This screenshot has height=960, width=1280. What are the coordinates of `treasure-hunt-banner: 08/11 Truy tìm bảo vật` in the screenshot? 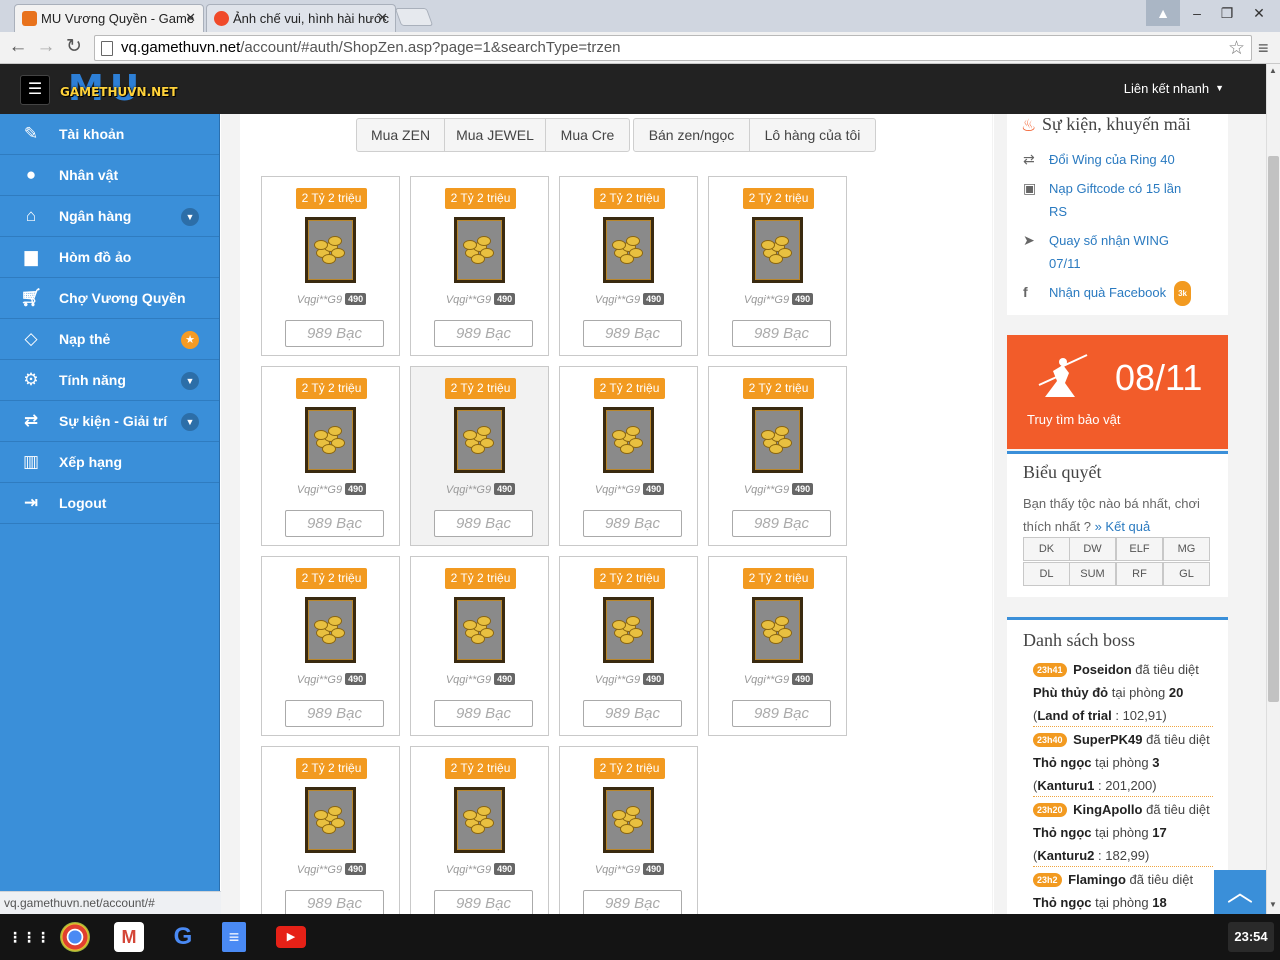 It's located at (1117, 392).